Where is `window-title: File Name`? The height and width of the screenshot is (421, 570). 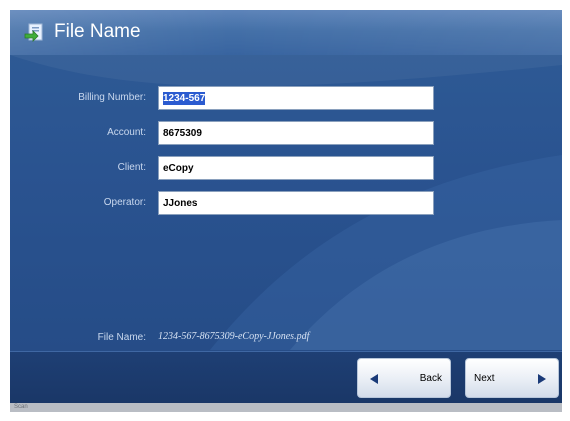
window-title: File Name is located at coordinates (97, 31).